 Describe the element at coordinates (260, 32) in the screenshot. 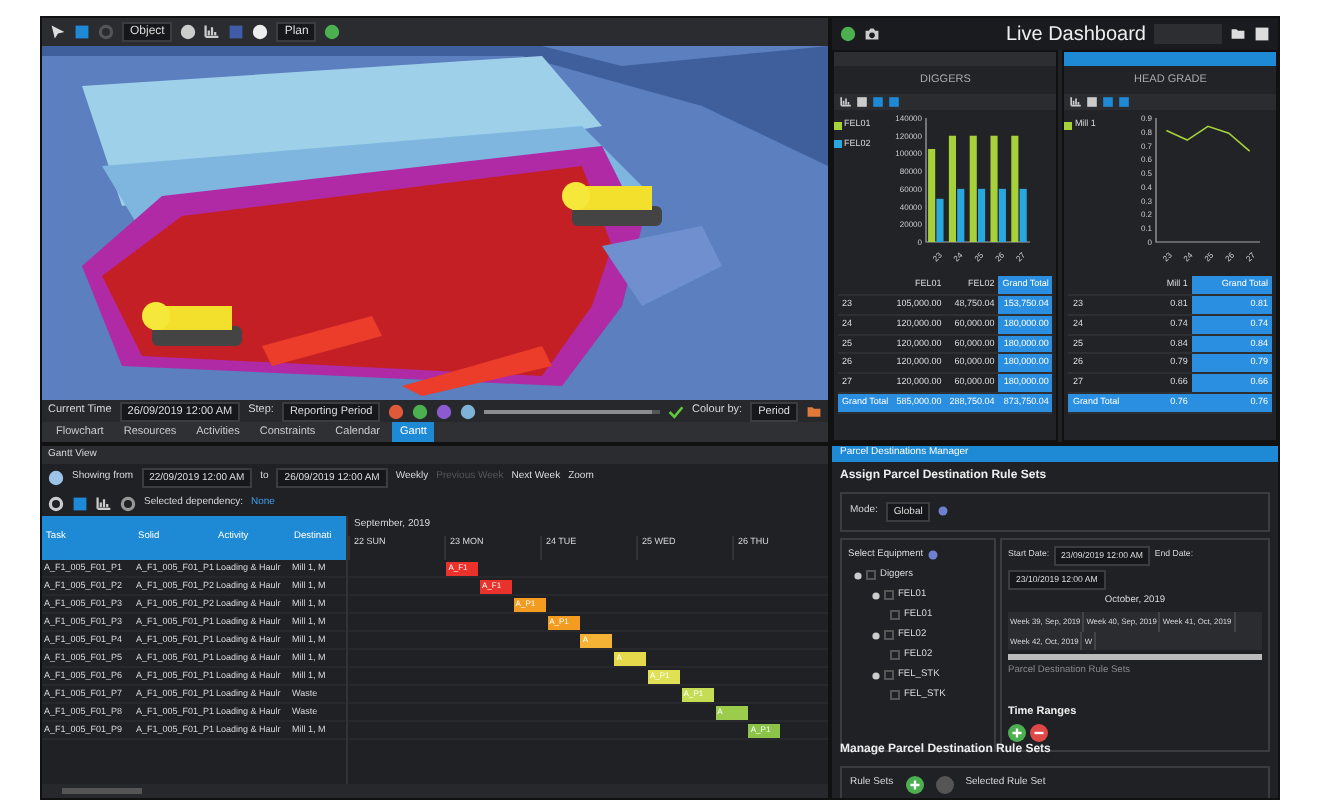

I see `circle-icon` at that location.